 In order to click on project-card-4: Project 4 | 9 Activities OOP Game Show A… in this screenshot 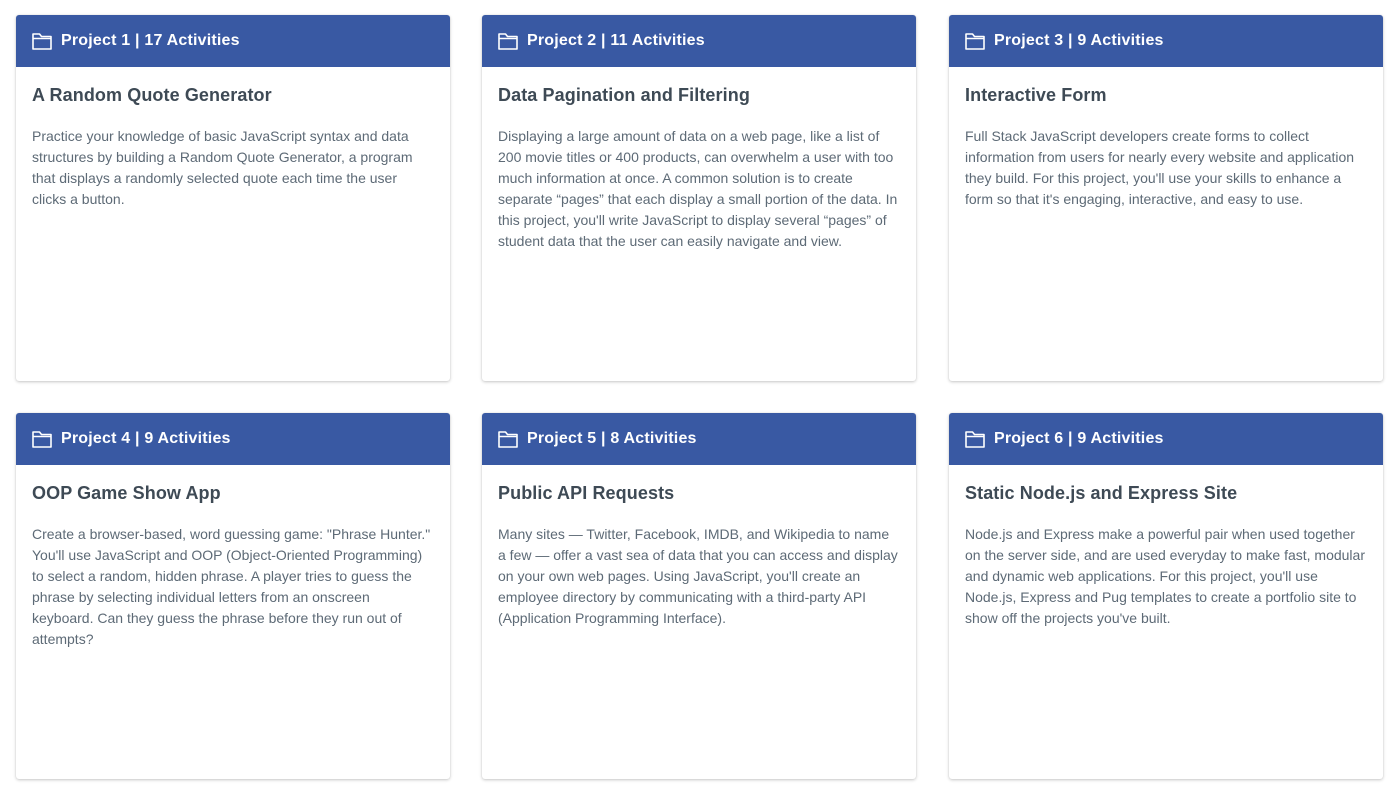, I will do `click(233, 596)`.